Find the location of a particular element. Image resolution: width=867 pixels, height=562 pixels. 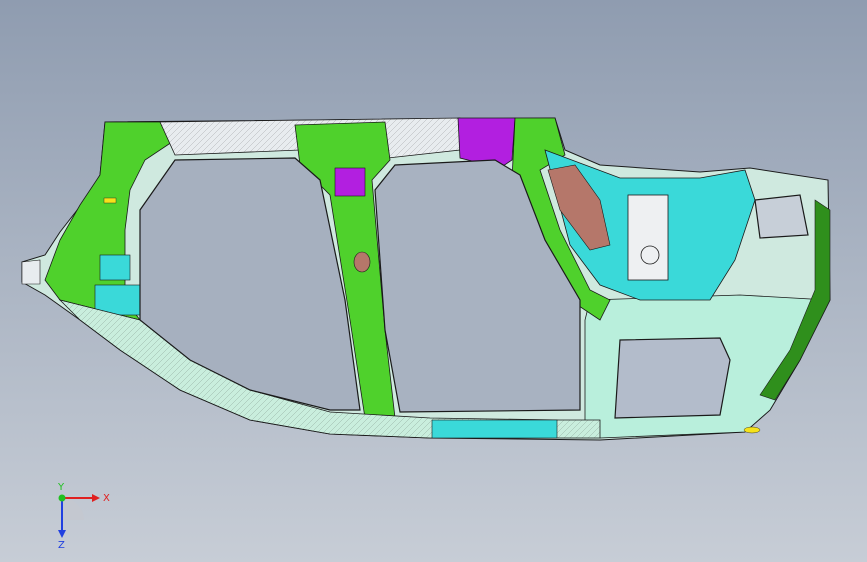

triad-shadow-quad is located at coordinates (73, 509).